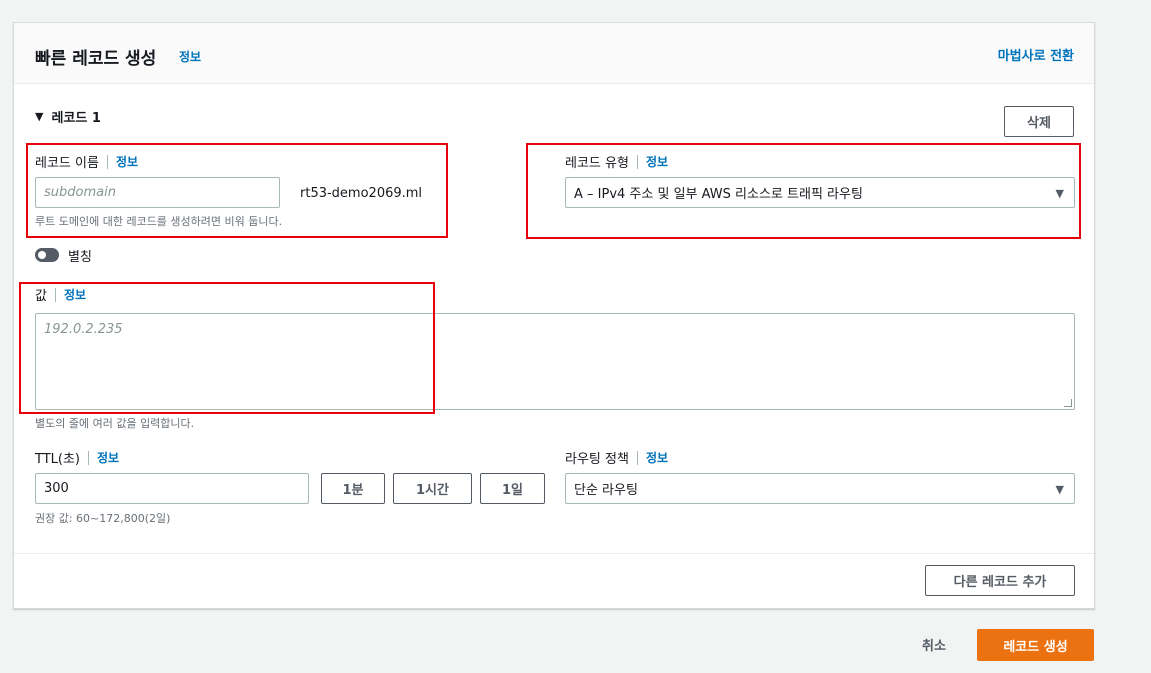  What do you see at coordinates (115, 423) in the screenshot?
I see `value-help: 별도의 줄에 여러 값을 입력합니다.` at bounding box center [115, 423].